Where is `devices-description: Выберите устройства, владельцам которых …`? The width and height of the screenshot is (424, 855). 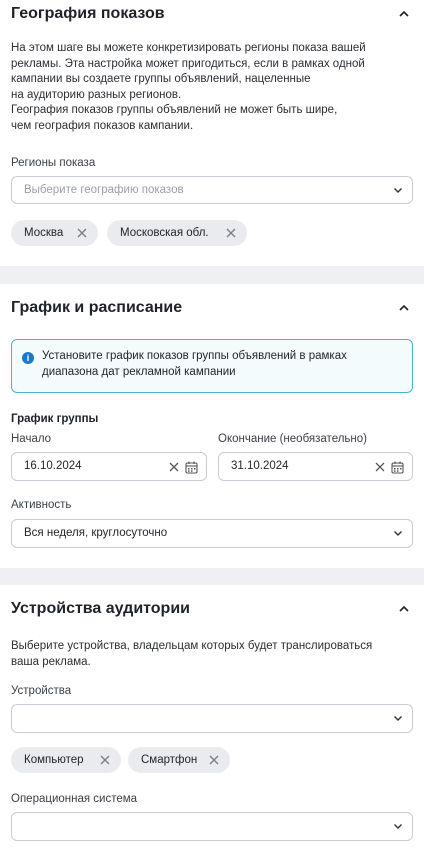 devices-description: Выберите устройства, владельцам которых … is located at coordinates (192, 654).